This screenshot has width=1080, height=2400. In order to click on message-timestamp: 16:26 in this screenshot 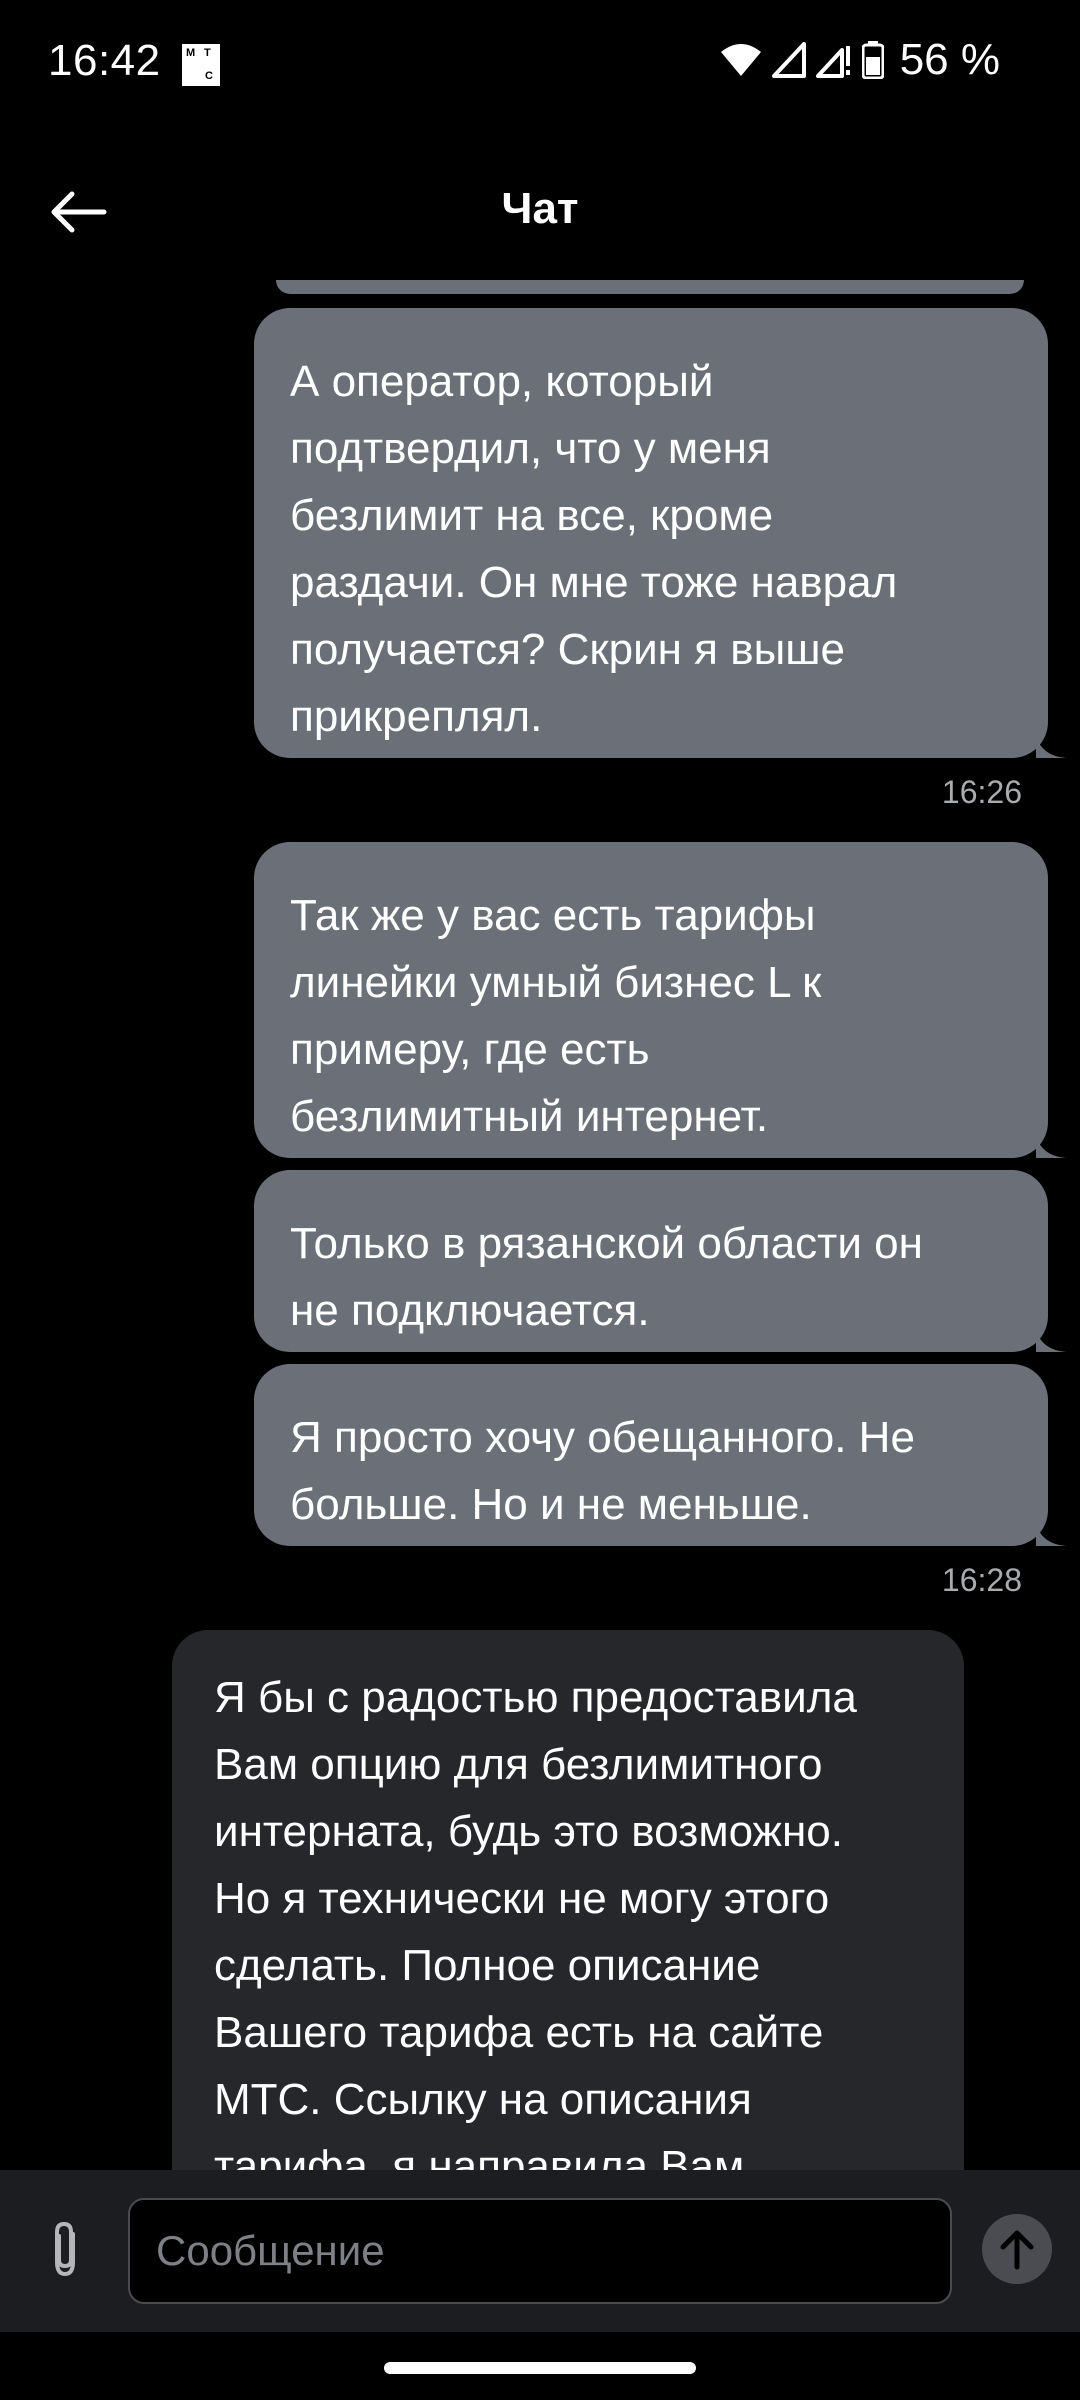, I will do `click(981, 792)`.